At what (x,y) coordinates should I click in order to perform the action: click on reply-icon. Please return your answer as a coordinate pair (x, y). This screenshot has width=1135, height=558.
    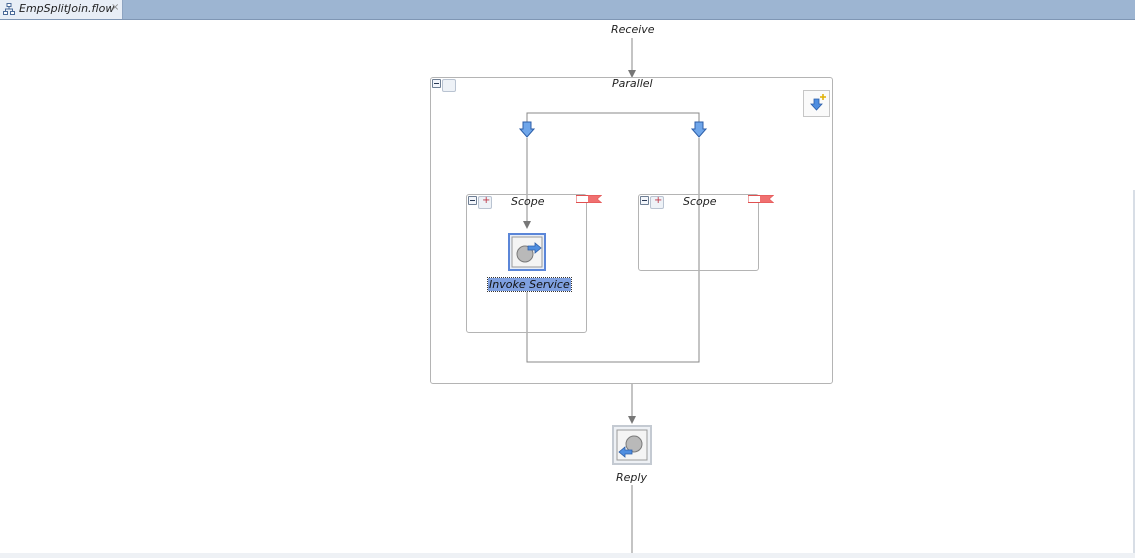
    Looking at the image, I should click on (632, 445).